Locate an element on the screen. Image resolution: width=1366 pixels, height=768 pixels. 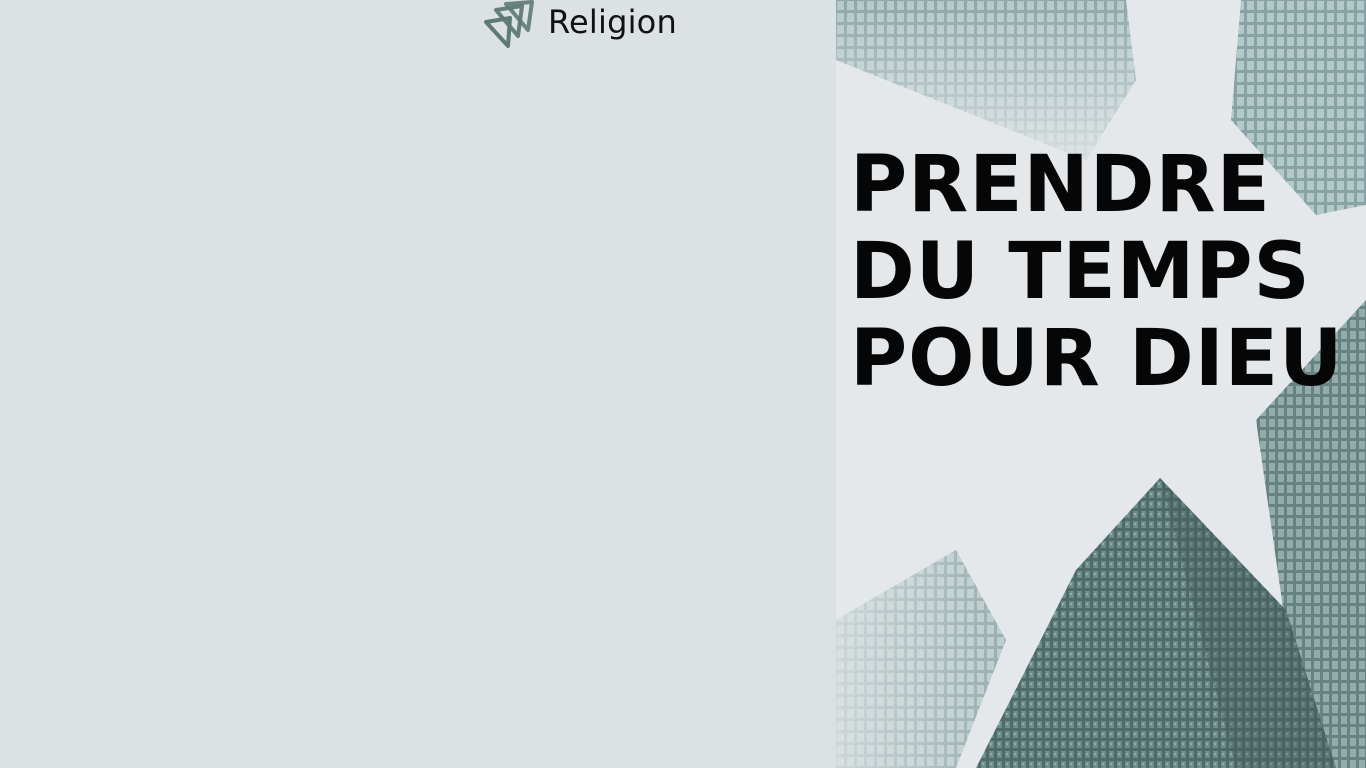
headline-line-2: DU TEMPS is located at coordinates (1080, 272).